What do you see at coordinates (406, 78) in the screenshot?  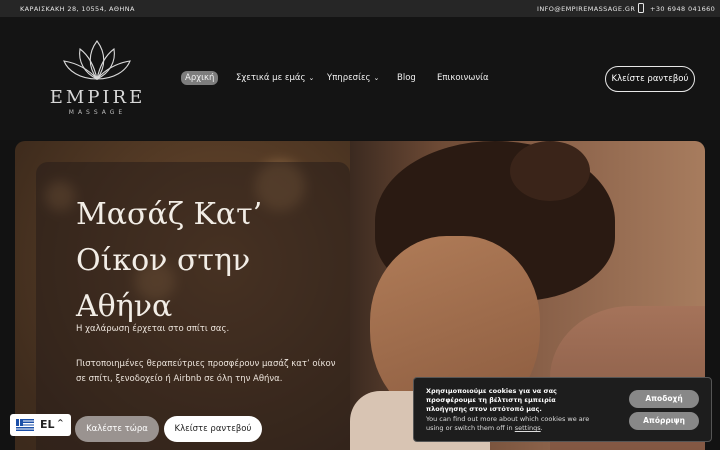 I see `nav-blog: Blog` at bounding box center [406, 78].